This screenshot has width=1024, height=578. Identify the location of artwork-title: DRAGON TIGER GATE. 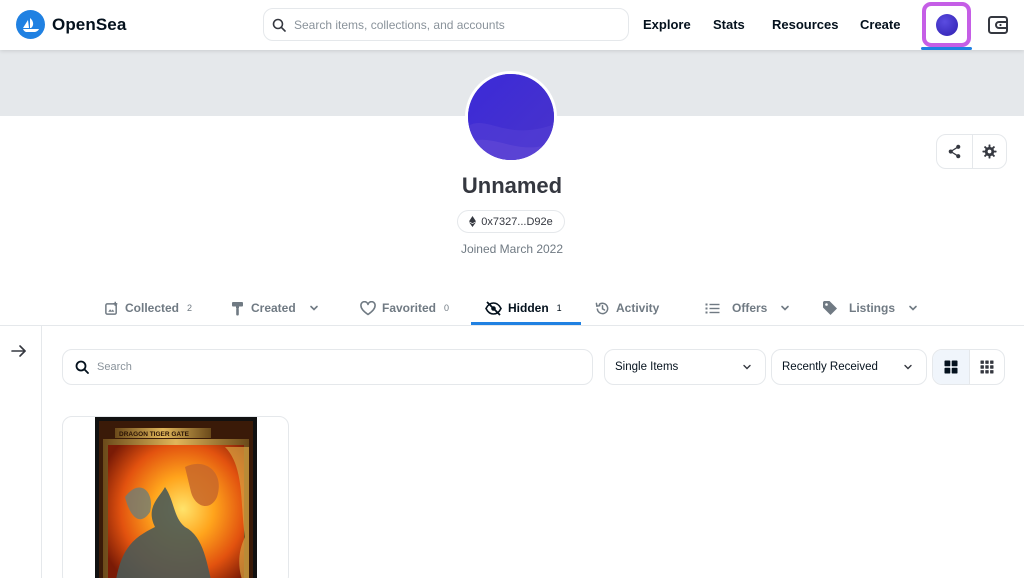
(154, 434).